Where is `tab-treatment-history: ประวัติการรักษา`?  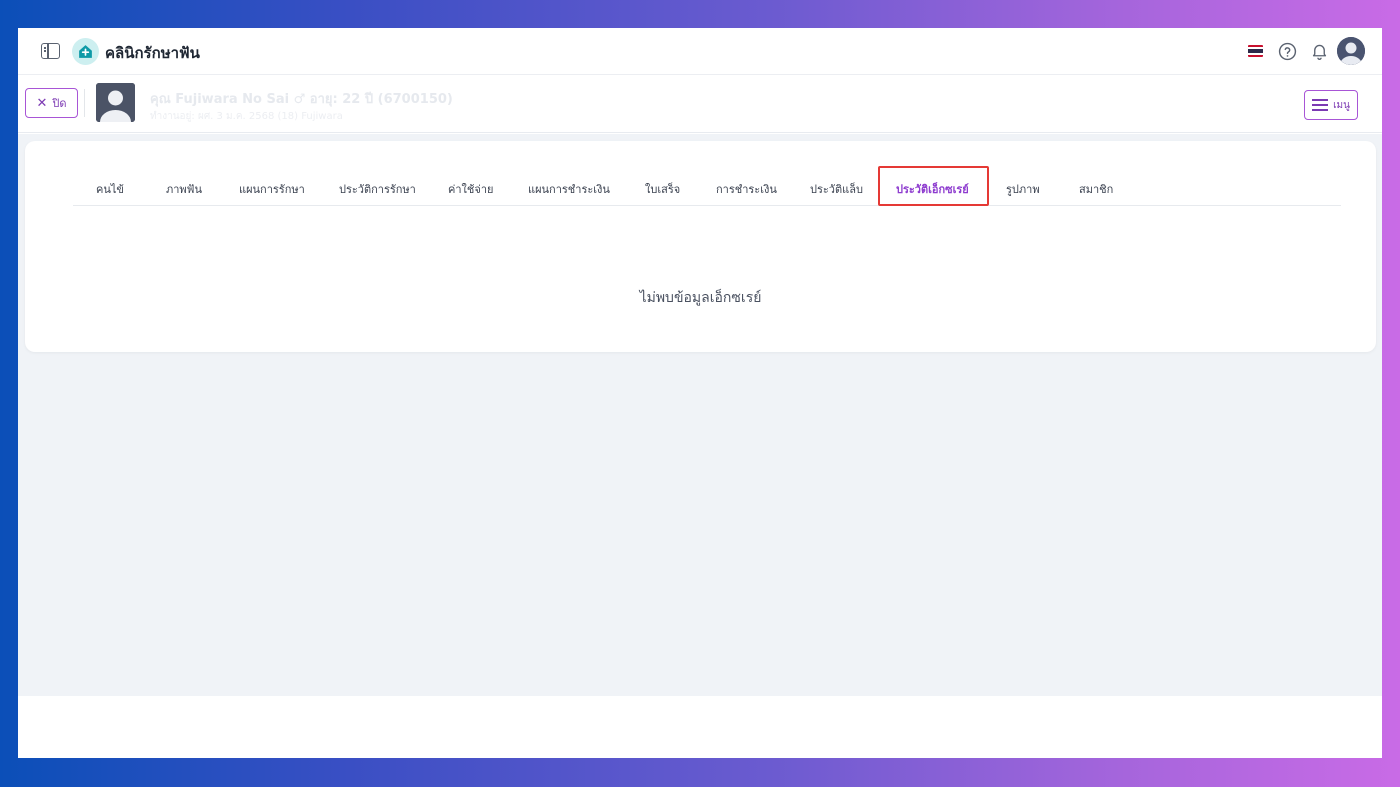
tab-treatment-history: ประวัติการรักษา is located at coordinates (377, 189).